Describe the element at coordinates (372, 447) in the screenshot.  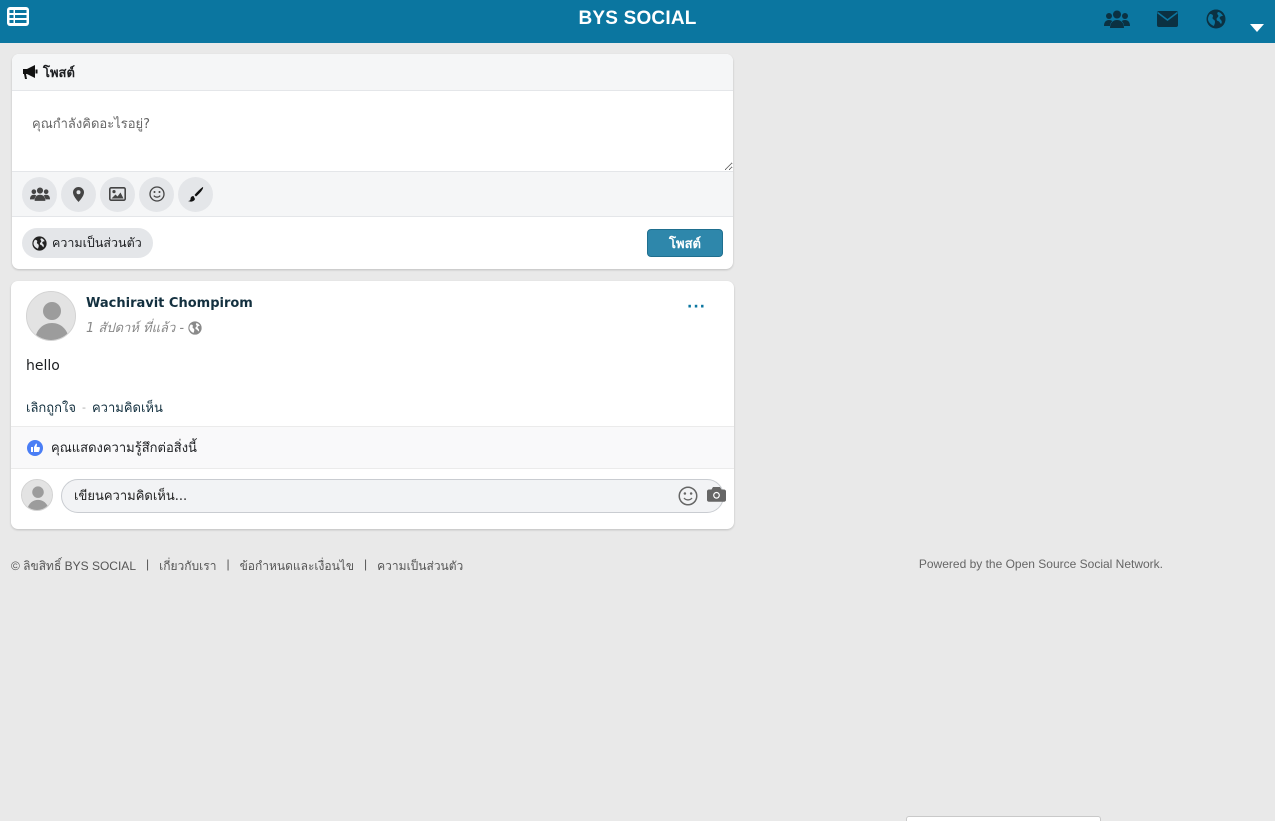
I see `reaction-summary: คุณแสดงความรู้สึกต่อสิ่งนี้` at that location.